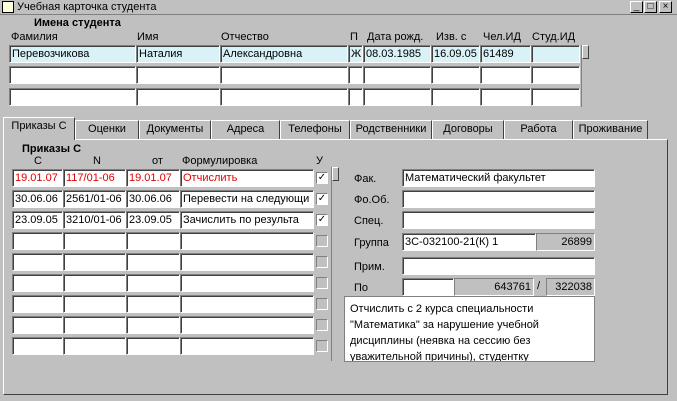 This screenshot has width=677, height=401. I want to click on col-header-student-id: Студ.ИД, so click(554, 37).